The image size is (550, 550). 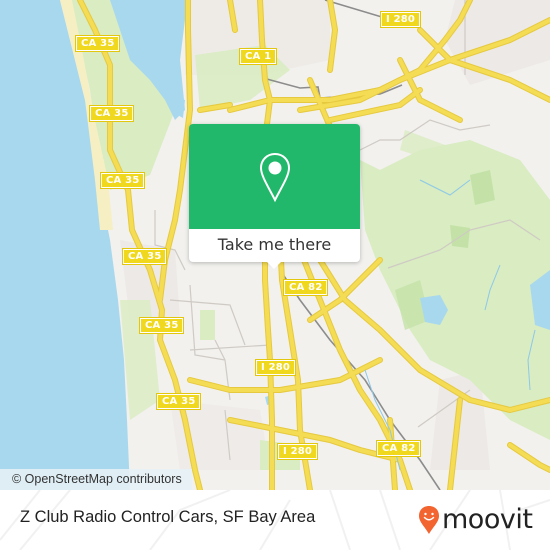 I want to click on take-me-there-button: Take me there, so click(x=274, y=245).